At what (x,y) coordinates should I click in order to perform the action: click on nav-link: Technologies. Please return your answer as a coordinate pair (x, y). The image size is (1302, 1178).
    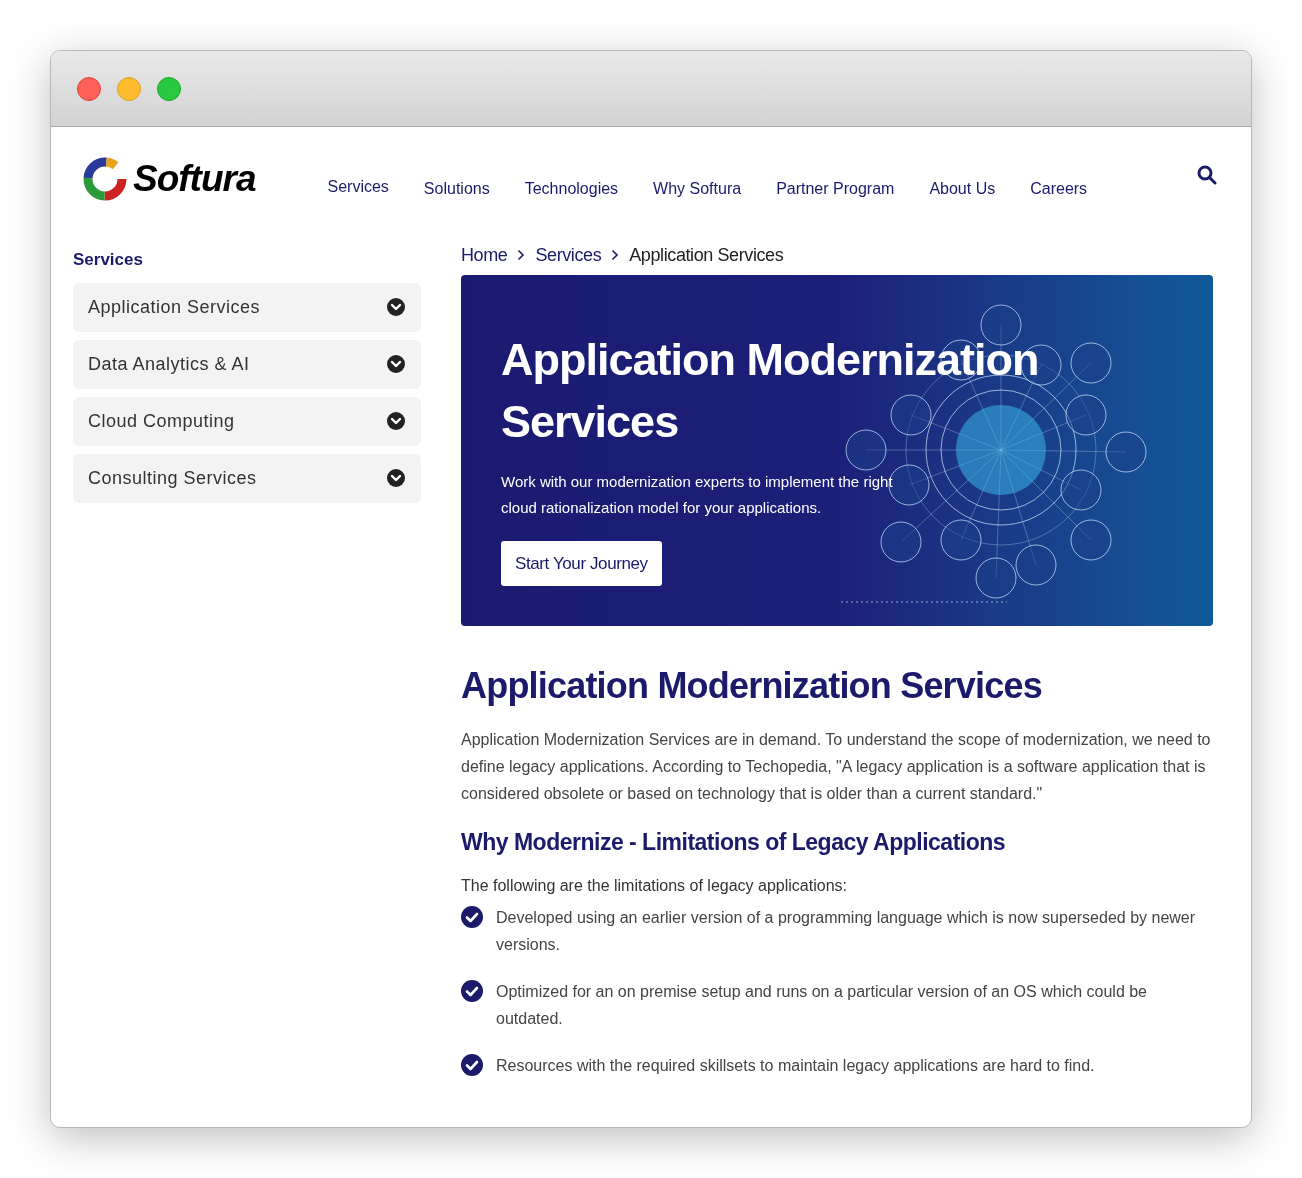
    Looking at the image, I should click on (571, 189).